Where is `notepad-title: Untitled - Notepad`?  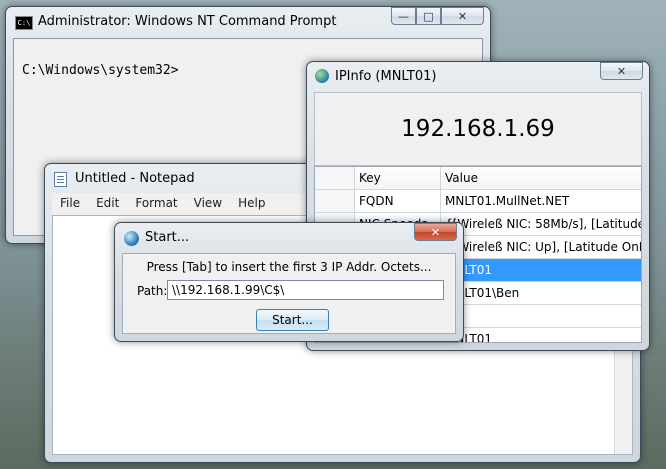 notepad-title: Untitled - Notepad is located at coordinates (135, 178).